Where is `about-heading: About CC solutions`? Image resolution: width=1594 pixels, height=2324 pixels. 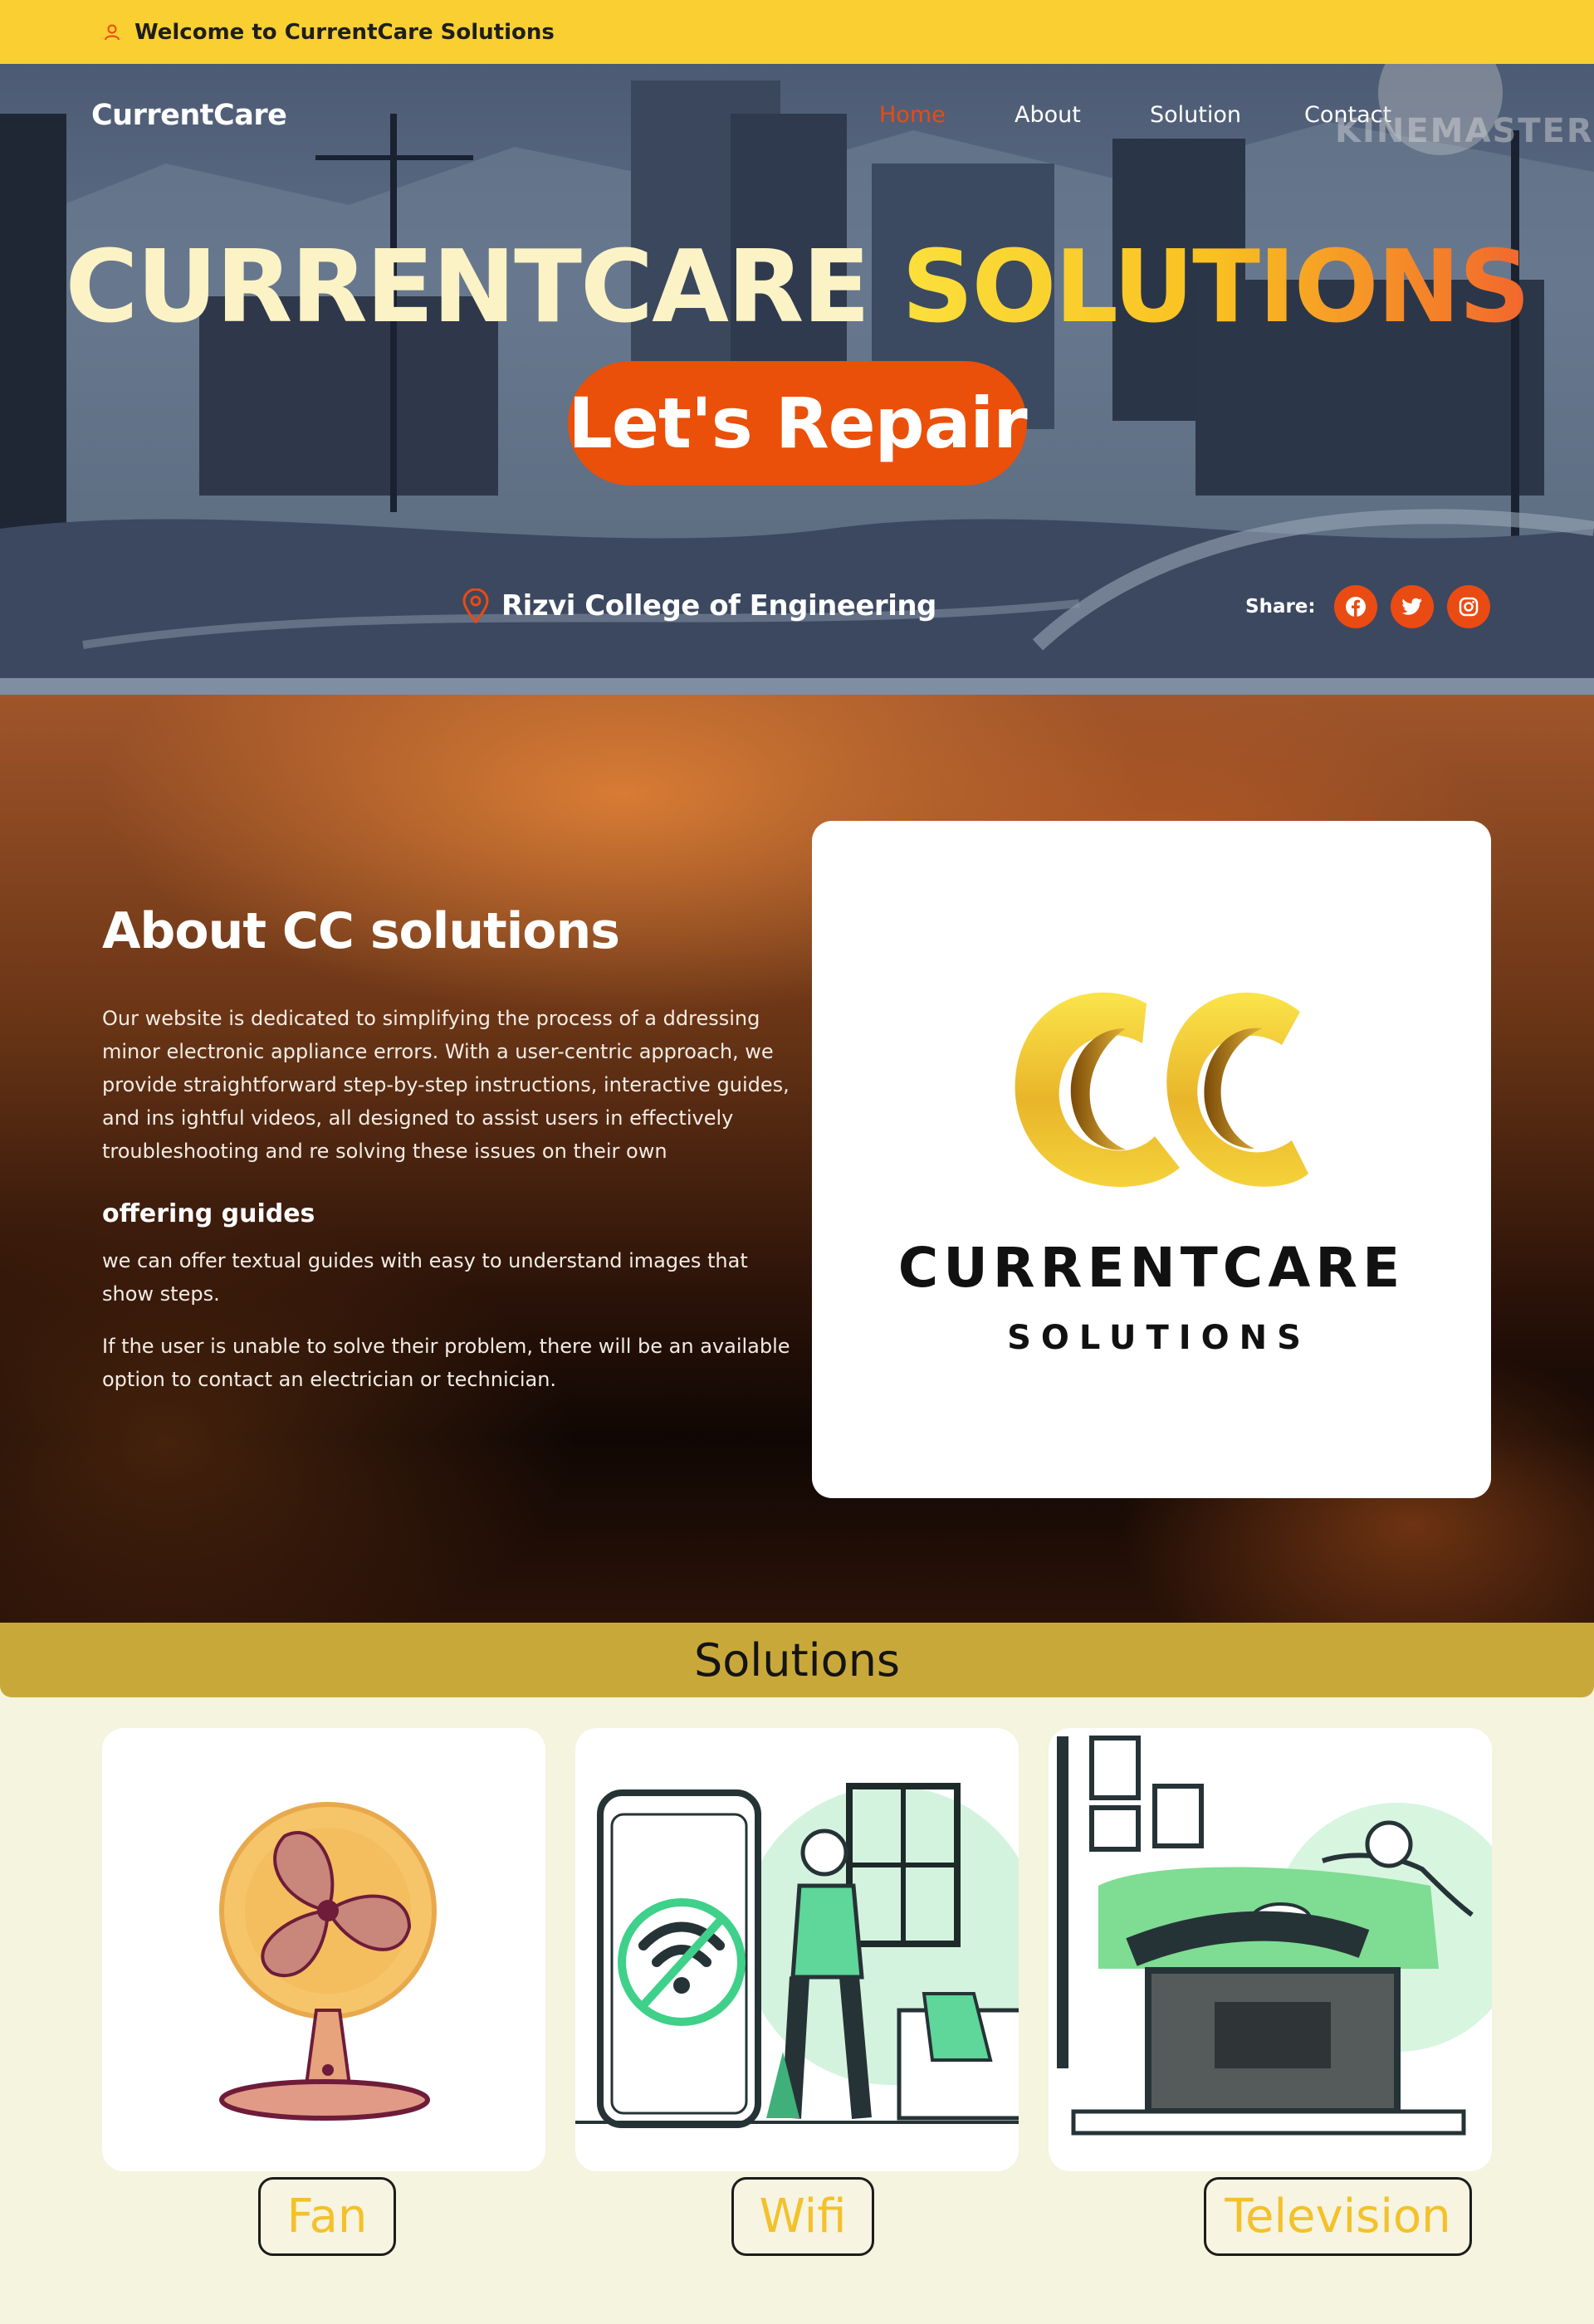
about-heading: About CC solutions is located at coordinates (361, 931).